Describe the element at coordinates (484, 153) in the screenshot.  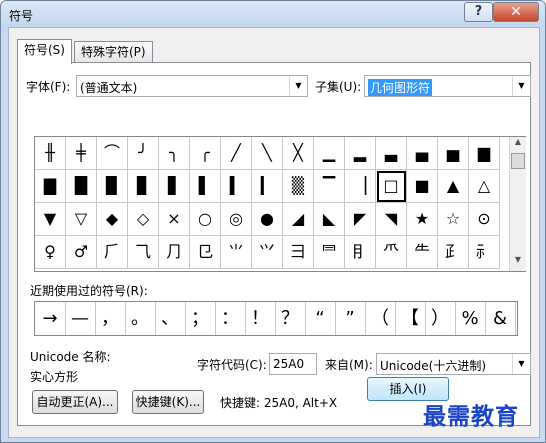
I see `symbol-cell: ▆` at that location.